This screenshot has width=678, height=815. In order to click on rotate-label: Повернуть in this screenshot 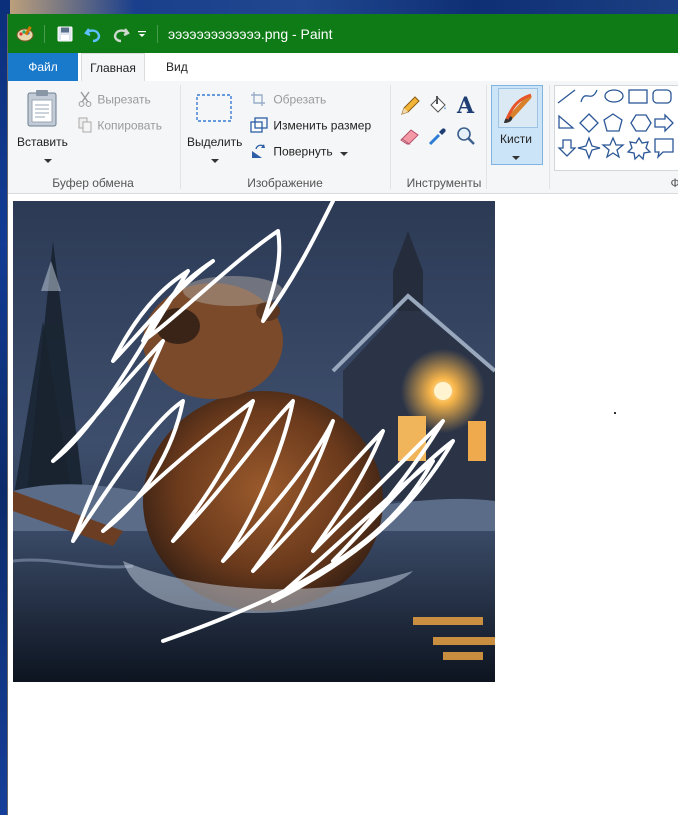, I will do `click(303, 151)`.